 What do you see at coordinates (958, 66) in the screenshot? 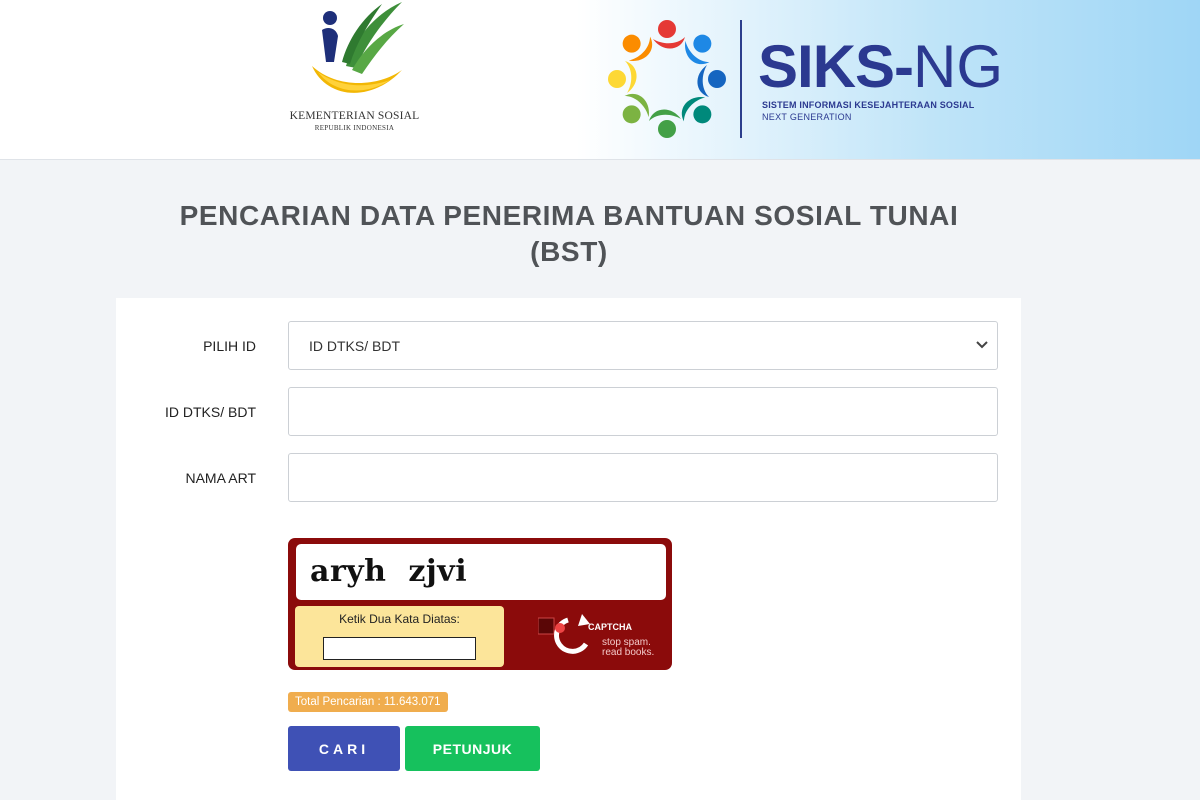
I see `app-name-suffix: NG` at bounding box center [958, 66].